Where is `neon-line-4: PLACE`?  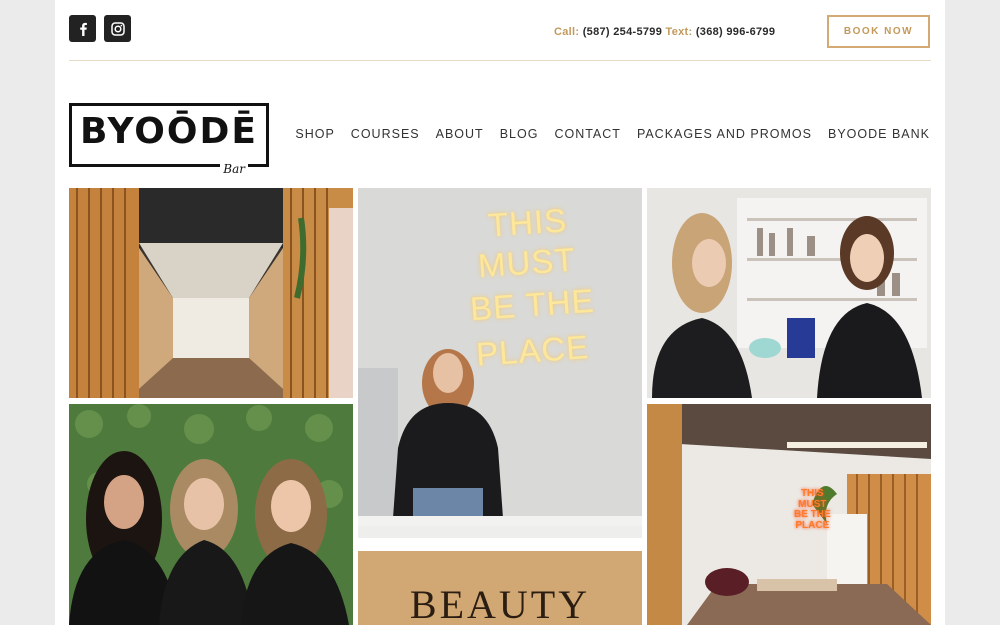
neon-line-4: PLACE is located at coordinates (532, 350).